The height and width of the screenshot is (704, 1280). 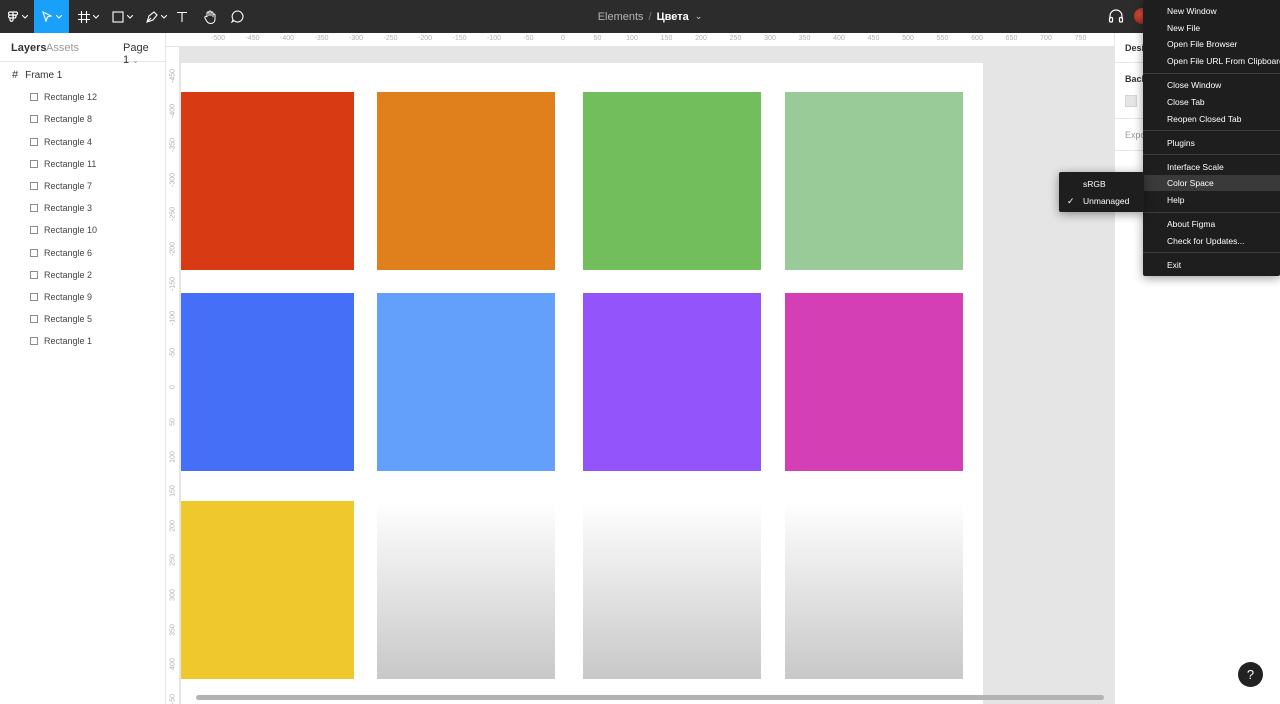 I want to click on layer-item: Rectangle 9, so click(x=83, y=297).